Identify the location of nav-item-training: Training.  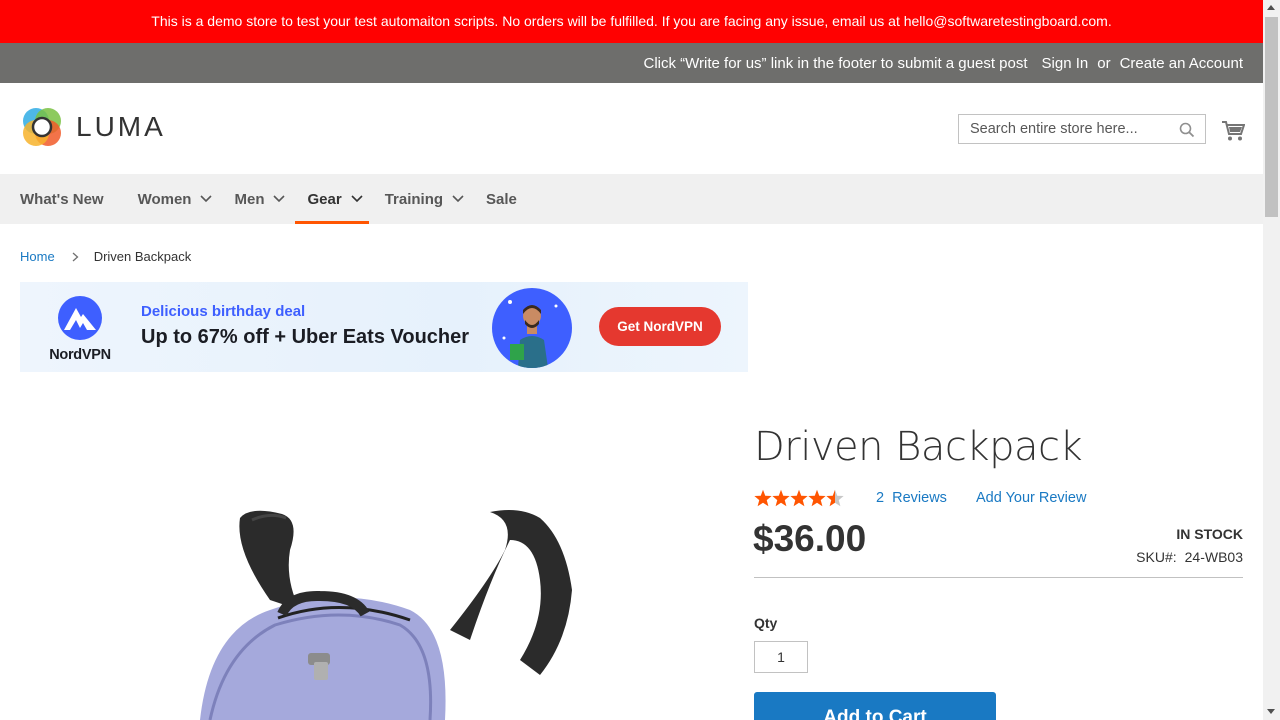
(424, 199).